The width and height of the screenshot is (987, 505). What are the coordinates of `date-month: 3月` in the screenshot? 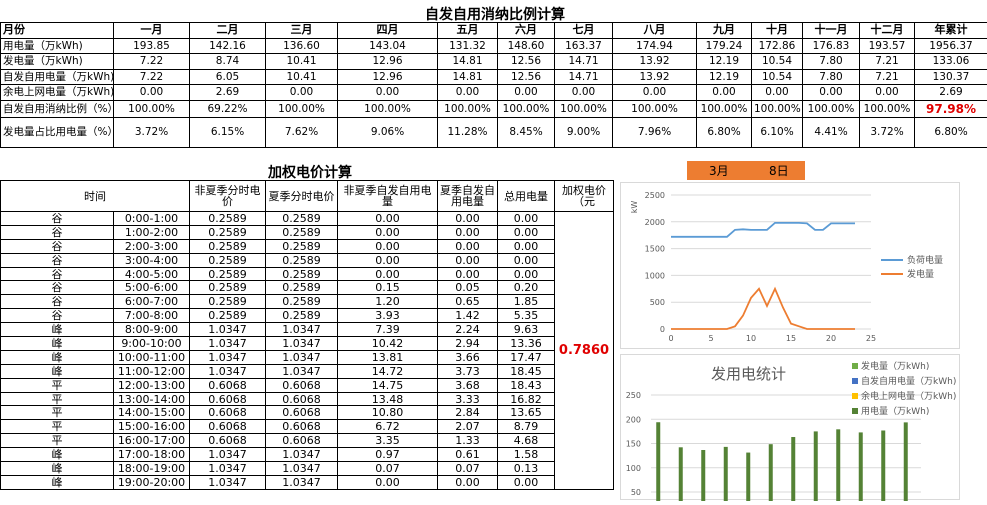 It's located at (719, 170).